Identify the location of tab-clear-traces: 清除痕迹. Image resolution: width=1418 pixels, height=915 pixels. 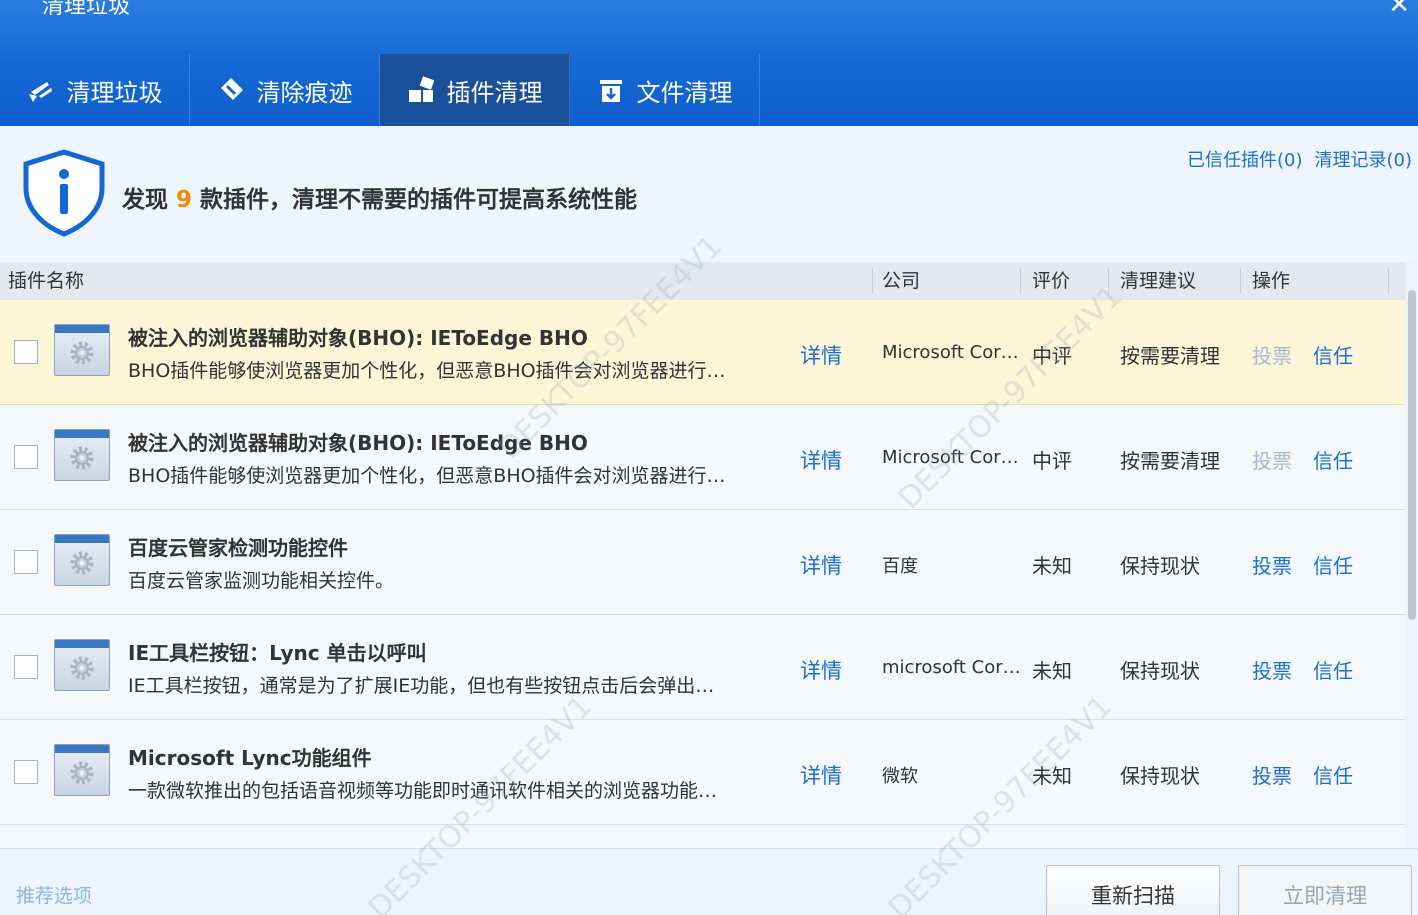
(285, 90).